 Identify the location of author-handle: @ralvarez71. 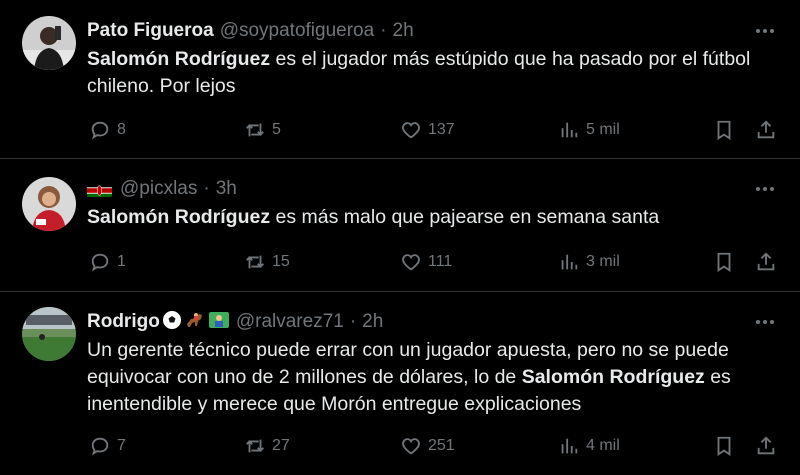
(290, 322).